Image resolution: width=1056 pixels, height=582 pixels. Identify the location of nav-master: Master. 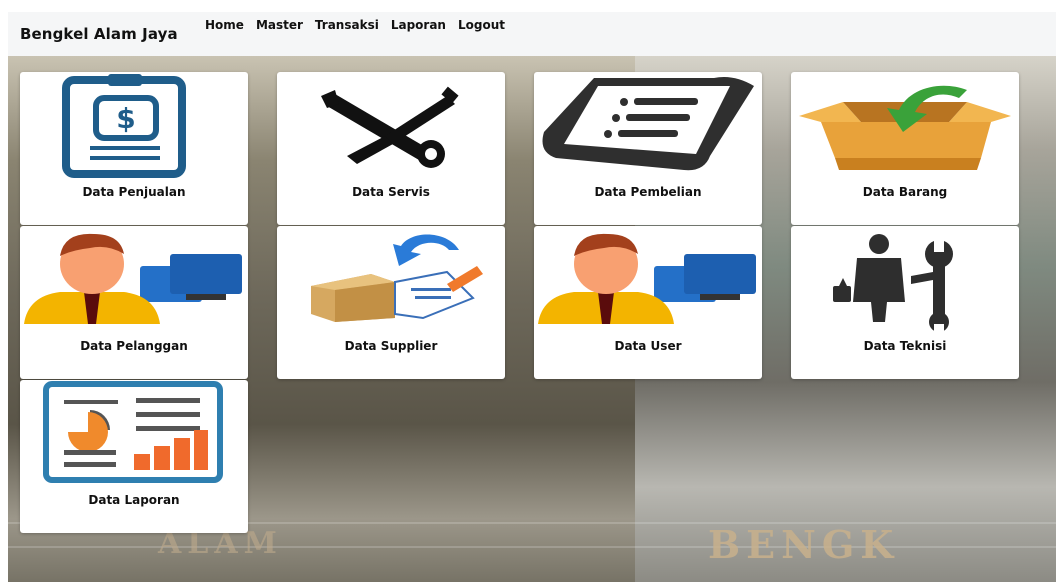
(279, 25).